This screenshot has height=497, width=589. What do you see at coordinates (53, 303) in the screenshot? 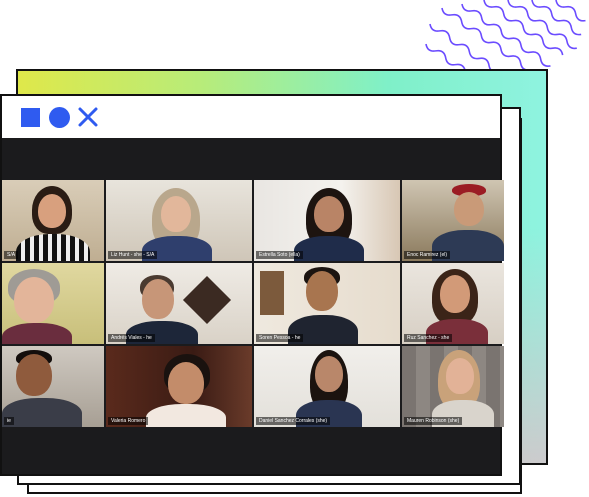
I see `participant-tile` at bounding box center [53, 303].